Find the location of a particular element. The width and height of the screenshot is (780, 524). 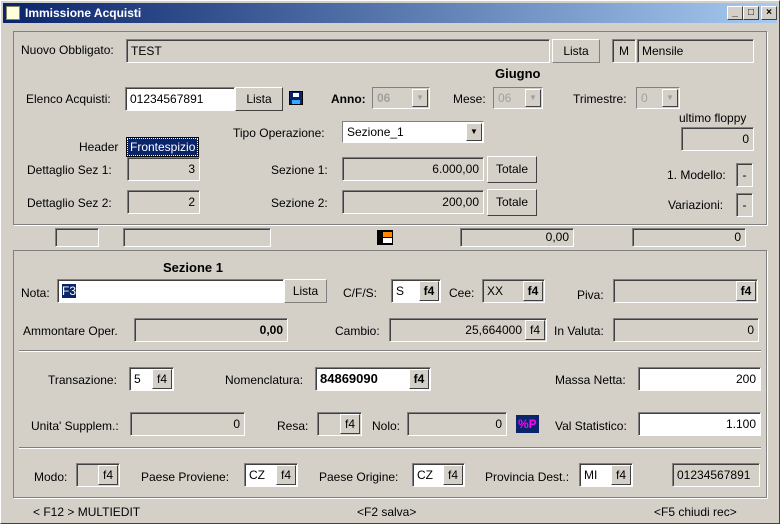

sezione2-total-label: Sezione 2: is located at coordinates (299, 203).